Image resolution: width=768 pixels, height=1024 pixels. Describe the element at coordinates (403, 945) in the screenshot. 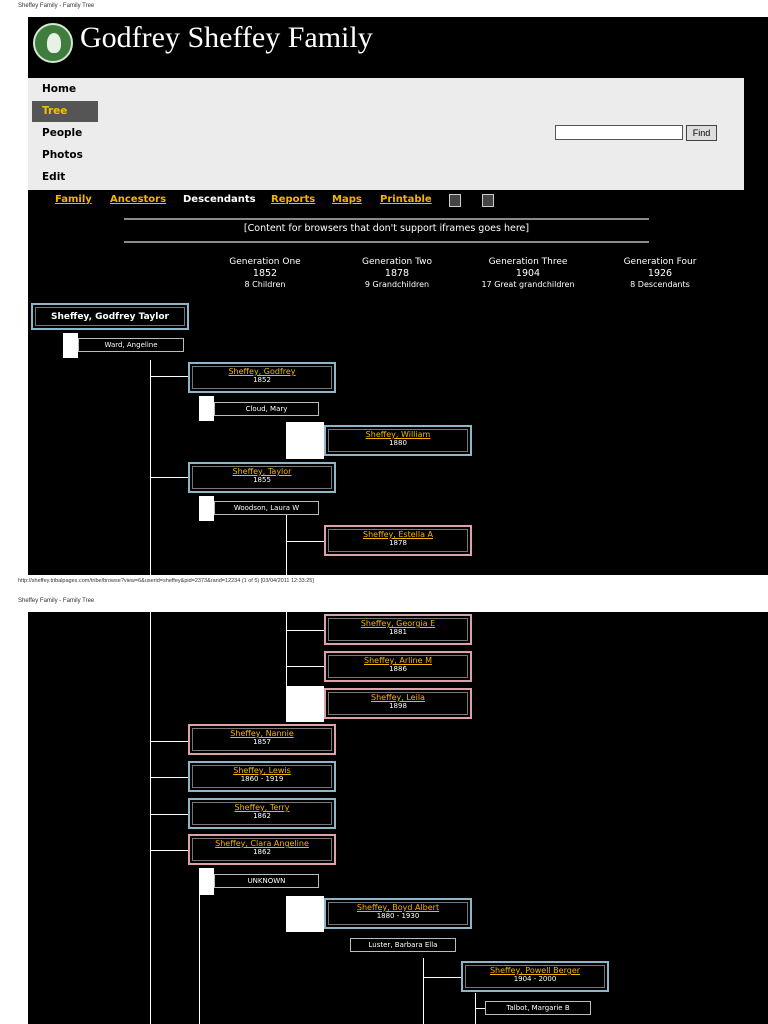

I see `spouse-box: Luster, Barbara Ella` at that location.